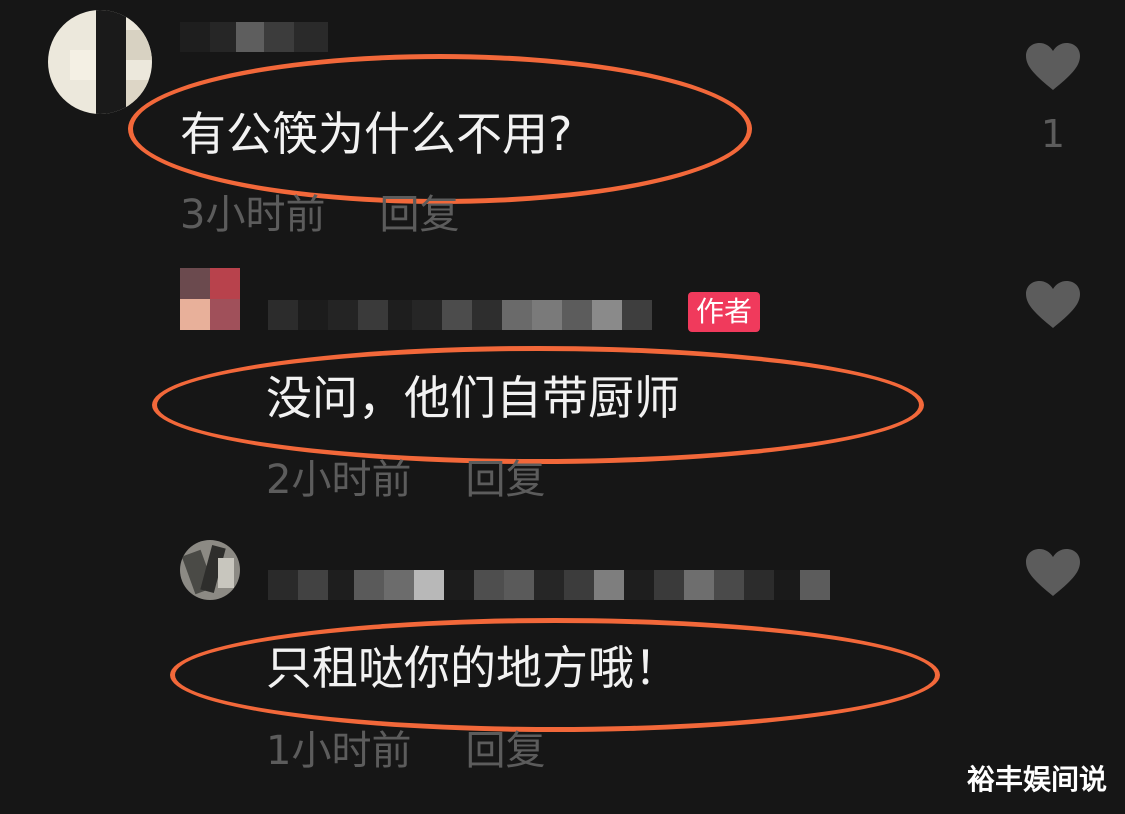 This screenshot has height=814, width=1125. What do you see at coordinates (1053, 99) in the screenshot?
I see `like-button: 1` at bounding box center [1053, 99].